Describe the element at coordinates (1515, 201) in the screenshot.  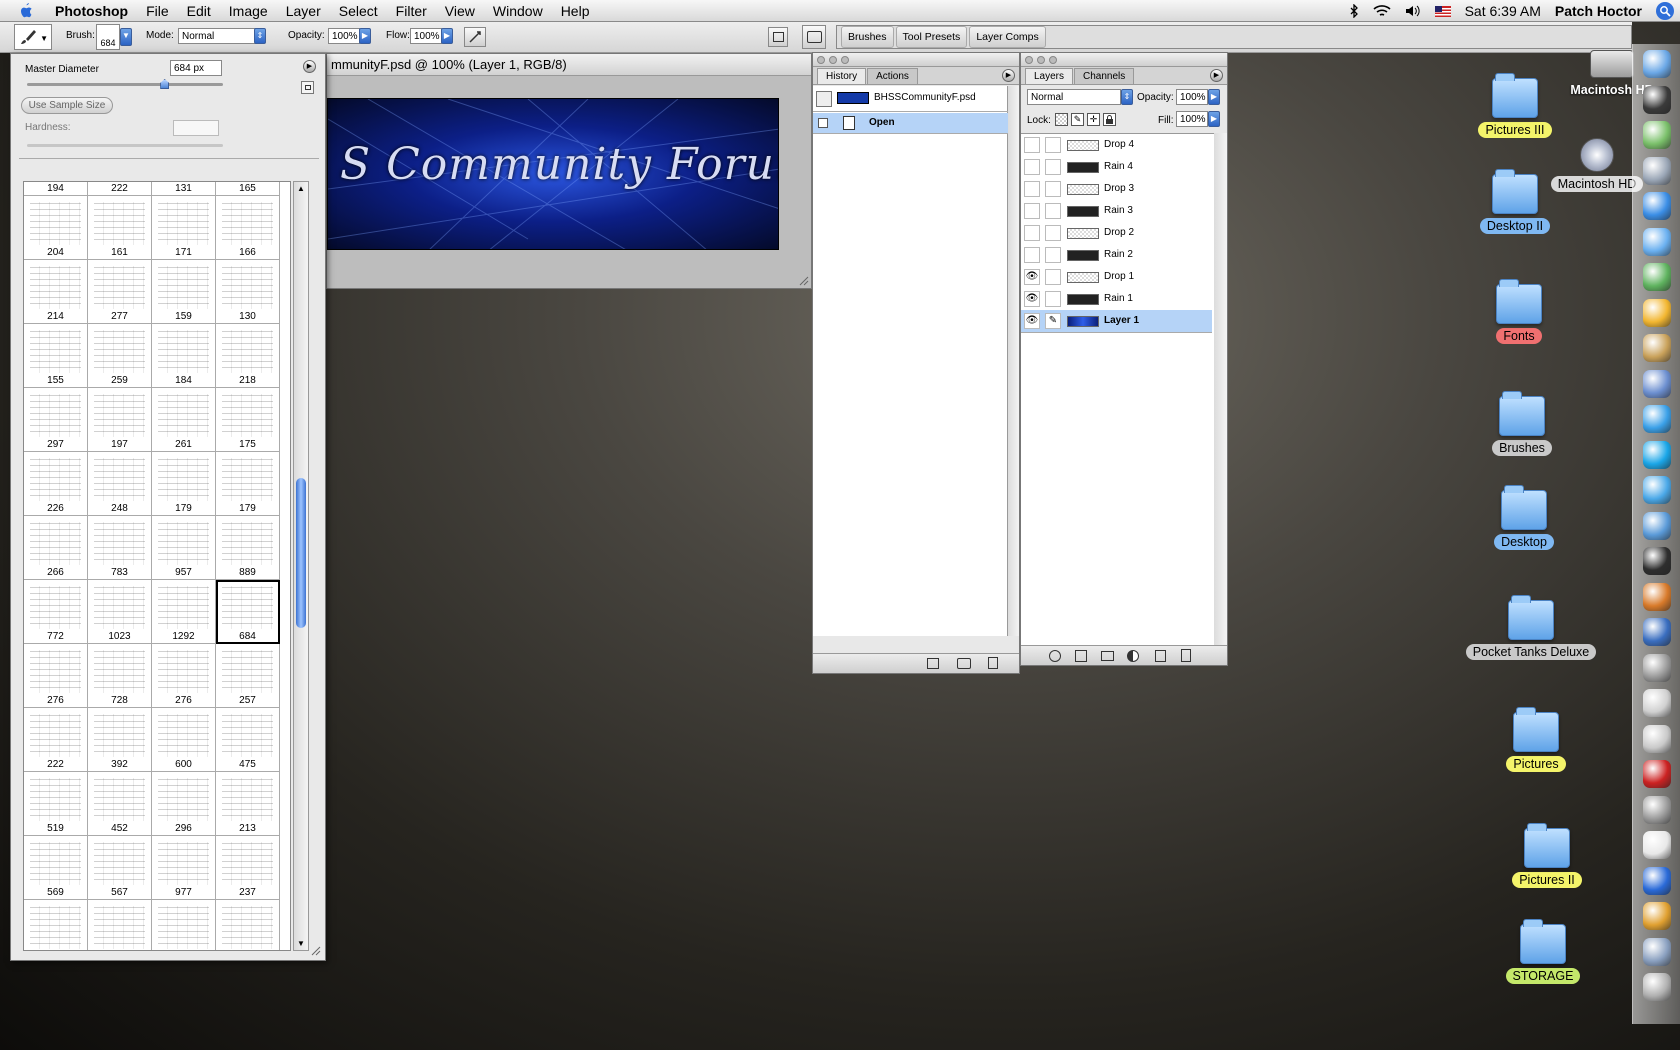
I see `desktop-icon-desktop-ii: Desktop II` at that location.